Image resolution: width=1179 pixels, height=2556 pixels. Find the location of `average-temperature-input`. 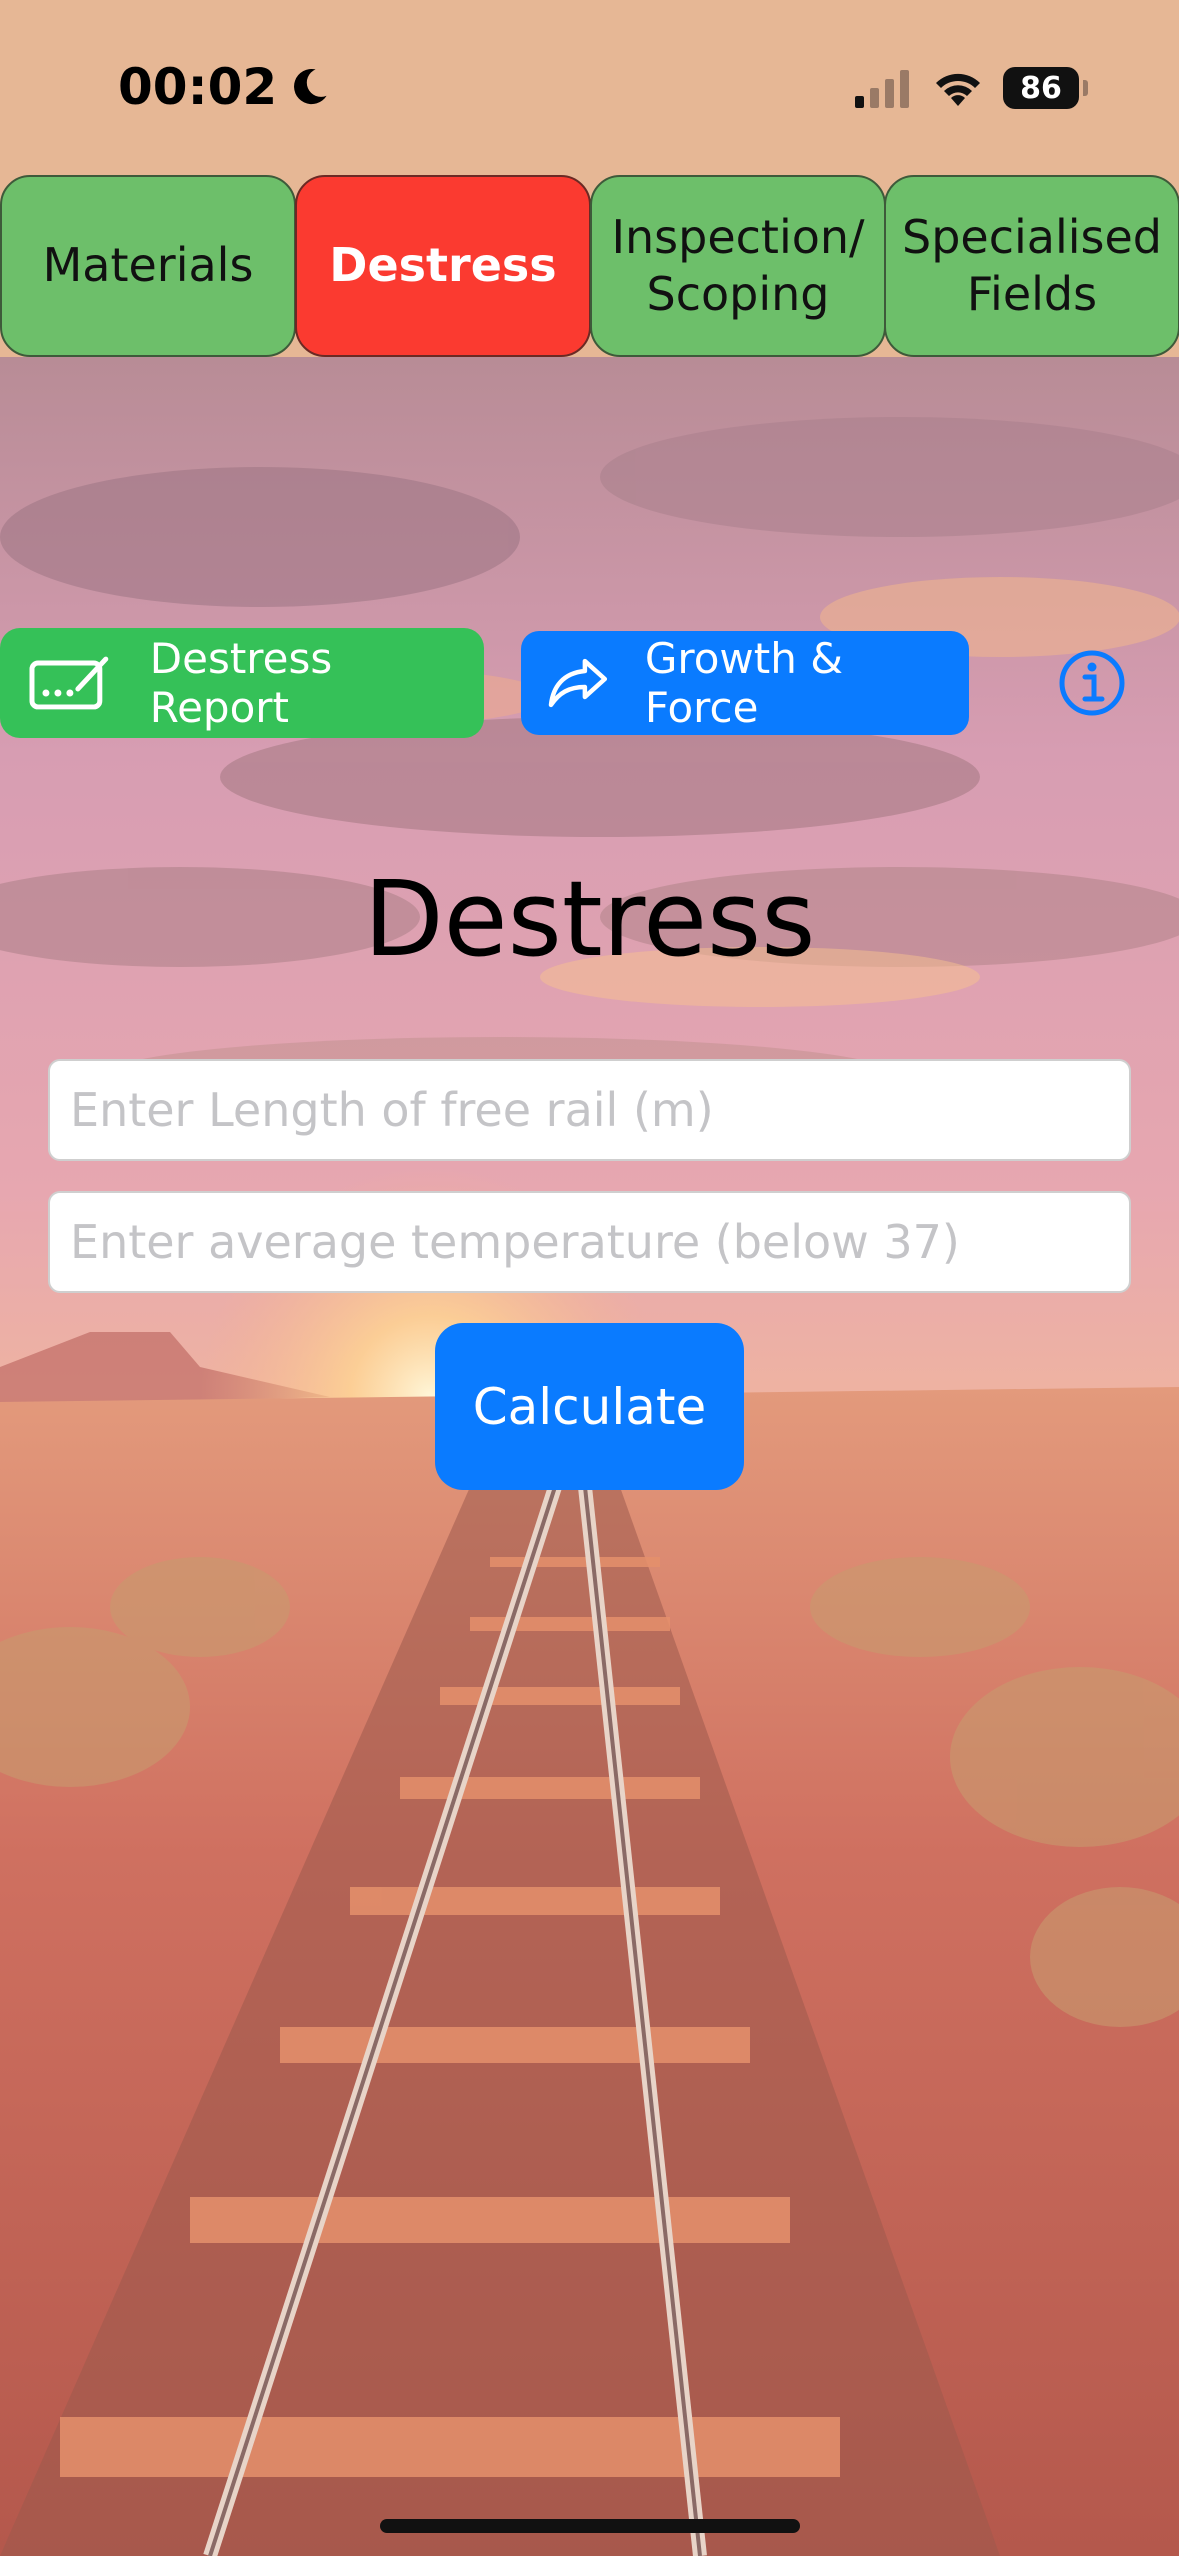

average-temperature-input is located at coordinates (589, 1242).